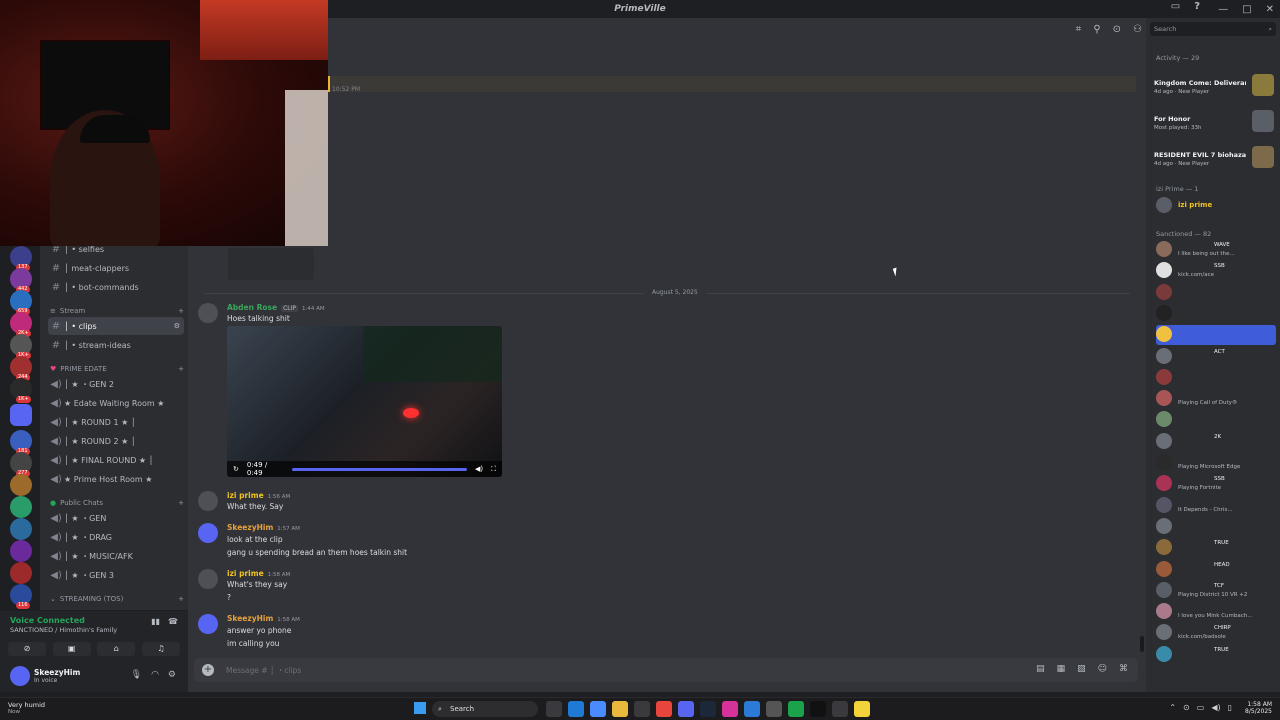 The width and height of the screenshot is (1280, 720). What do you see at coordinates (27, 649) in the screenshot?
I see `camera-off-button: ⊘` at bounding box center [27, 649].